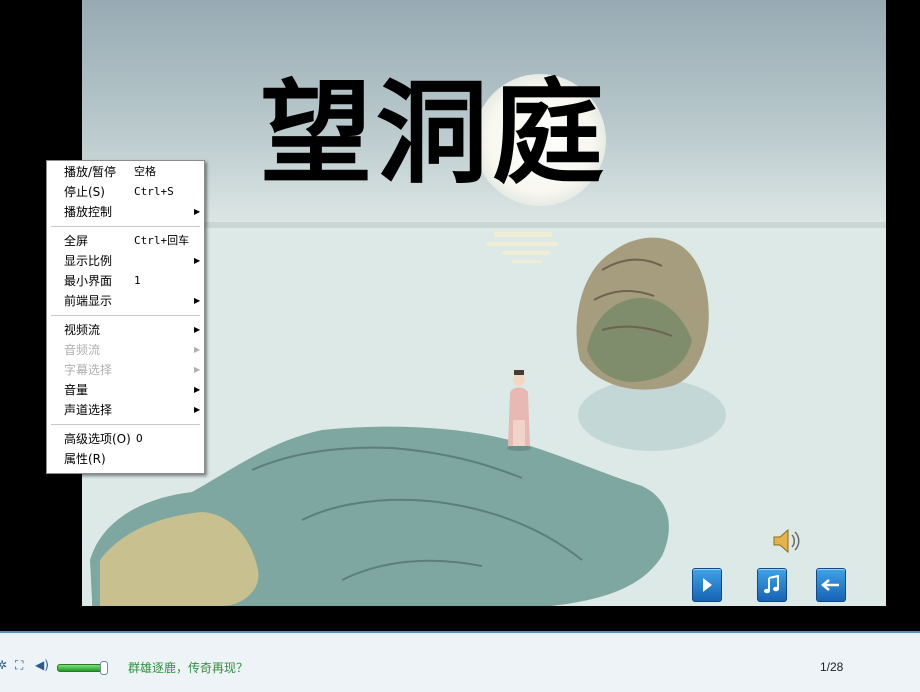  Describe the element at coordinates (42, 665) in the screenshot. I see `volume-icon: ◀)` at that location.